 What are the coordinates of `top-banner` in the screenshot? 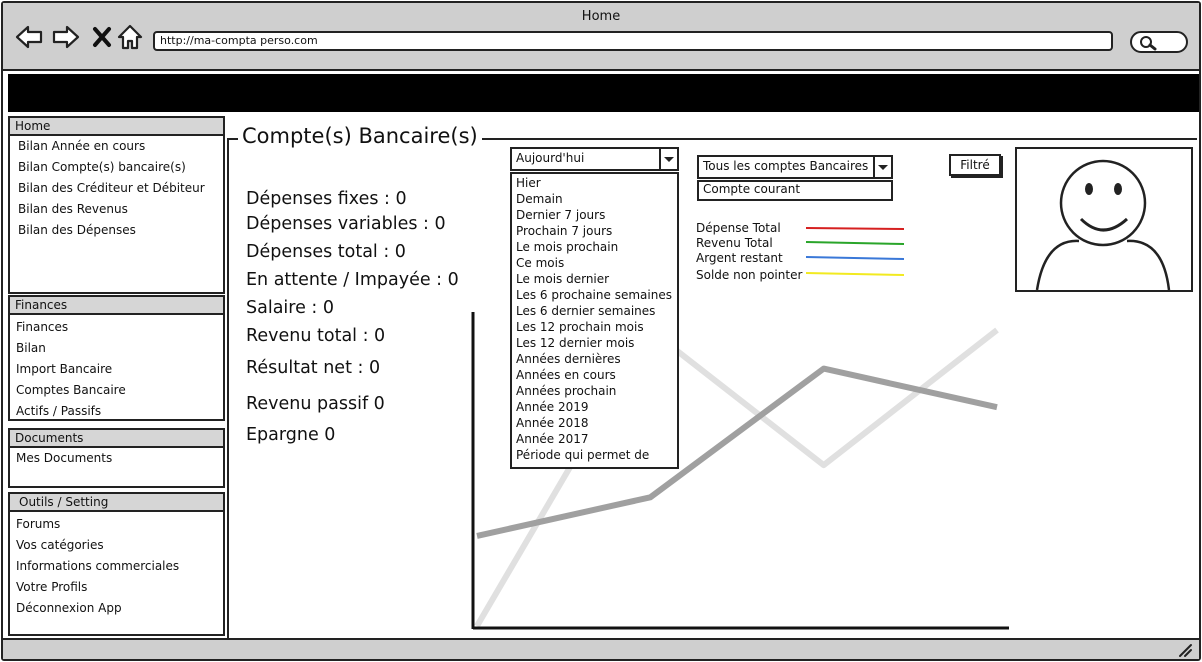 It's located at (603, 93).